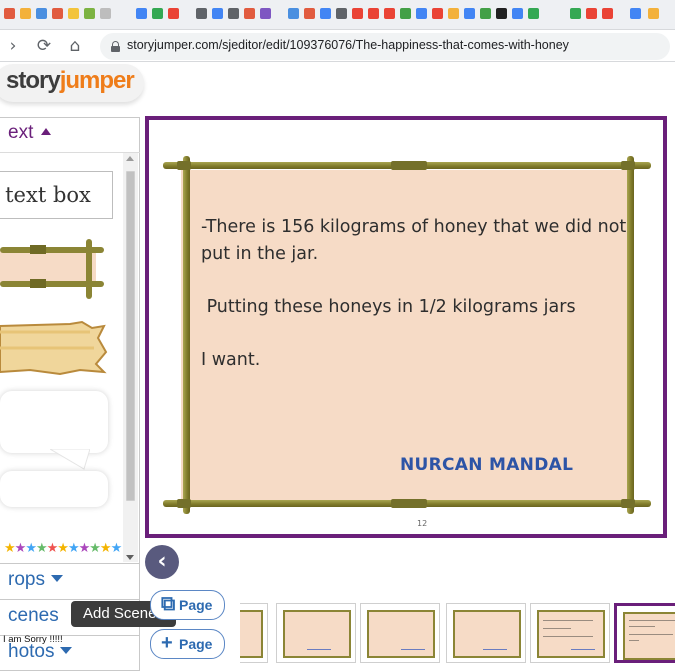 This screenshot has width=675, height=671. Describe the element at coordinates (26, 579) in the screenshot. I see `props-section-label: rops` at that location.